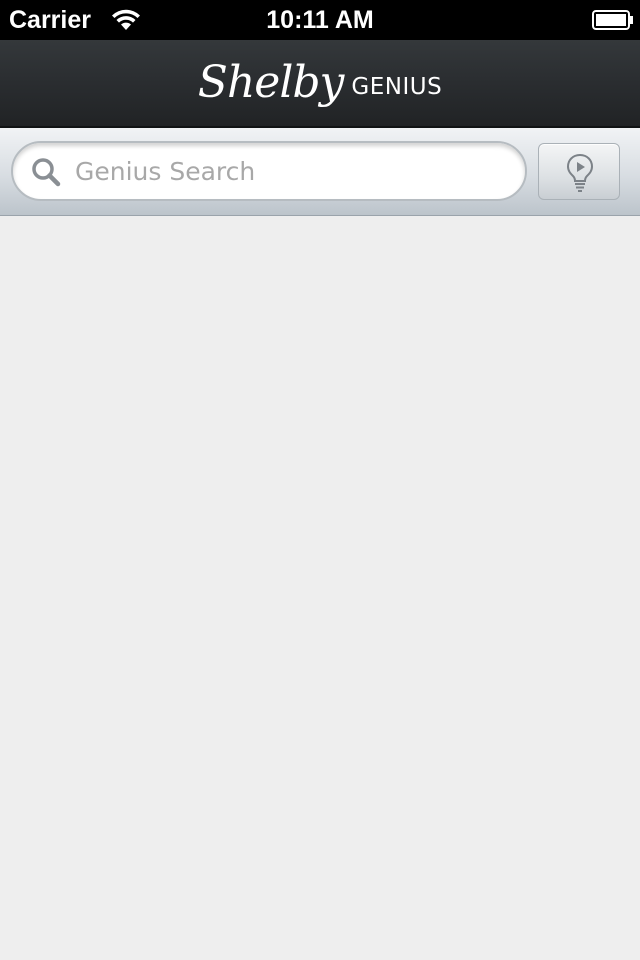  I want to click on navigation-bar: Shelby GENIUS, so click(320, 84).